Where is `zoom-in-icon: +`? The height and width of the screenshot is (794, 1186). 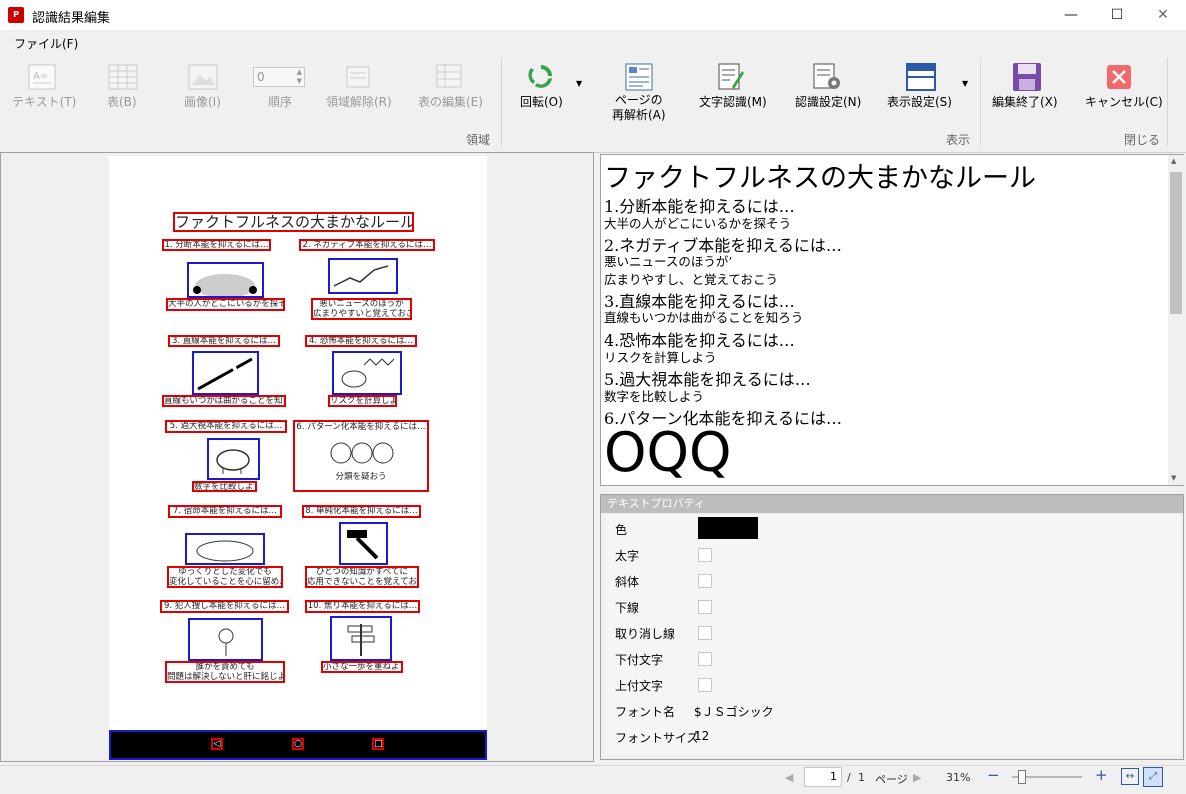
zoom-in-icon: + is located at coordinates (1101, 775).